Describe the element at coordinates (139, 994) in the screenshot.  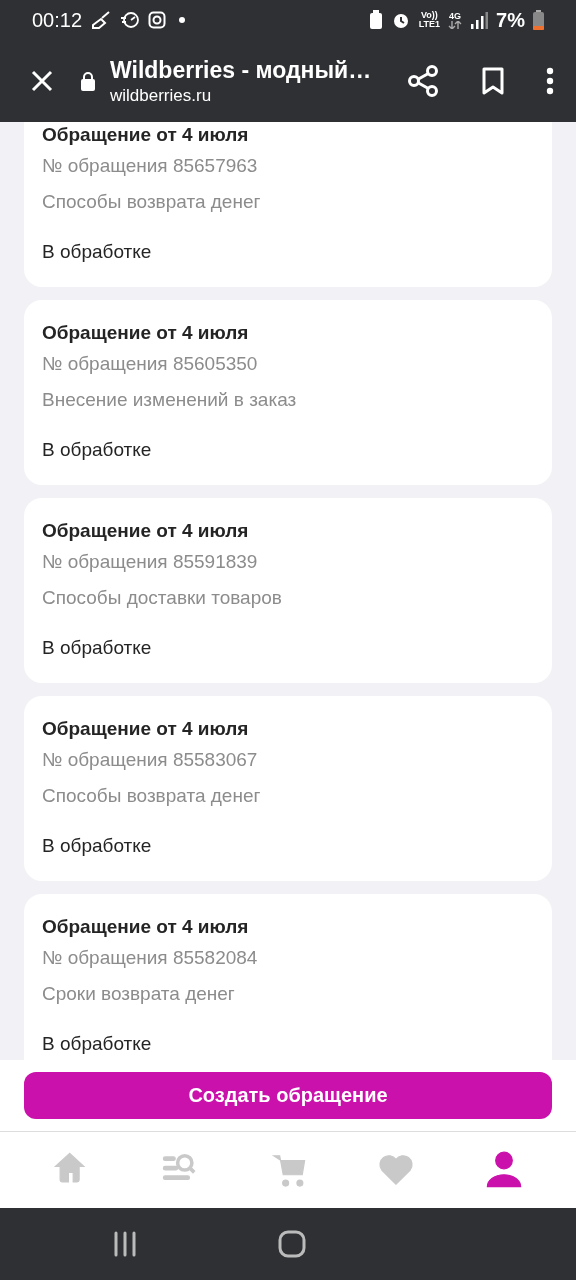
I see `request-topic: Сроки возврата денег` at that location.